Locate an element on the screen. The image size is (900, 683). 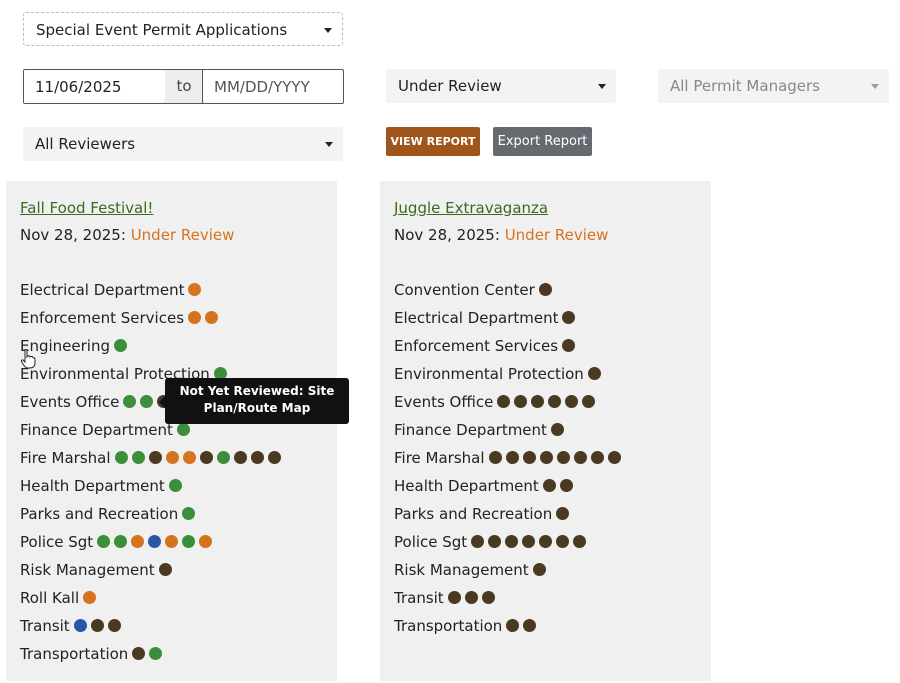
status-select: Under Review is located at coordinates (501, 86).